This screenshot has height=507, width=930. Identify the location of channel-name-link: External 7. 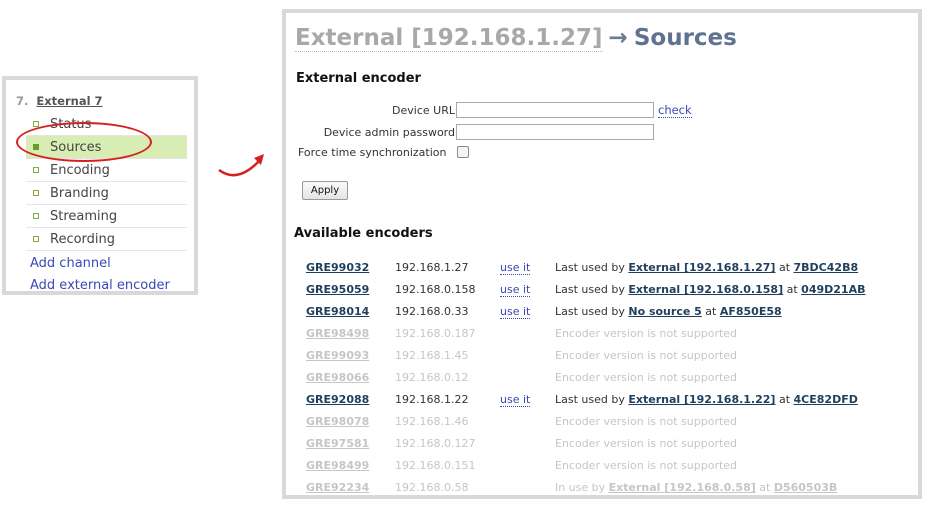
(69, 101).